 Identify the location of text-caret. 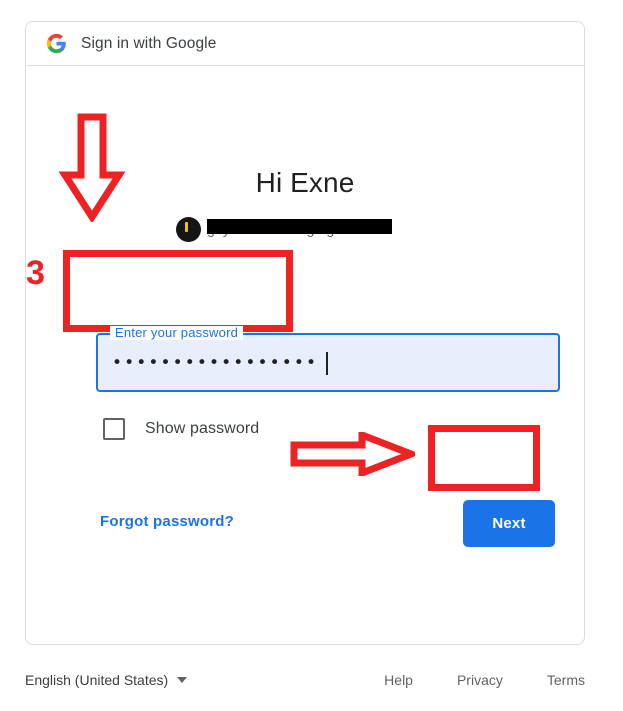
(327, 363).